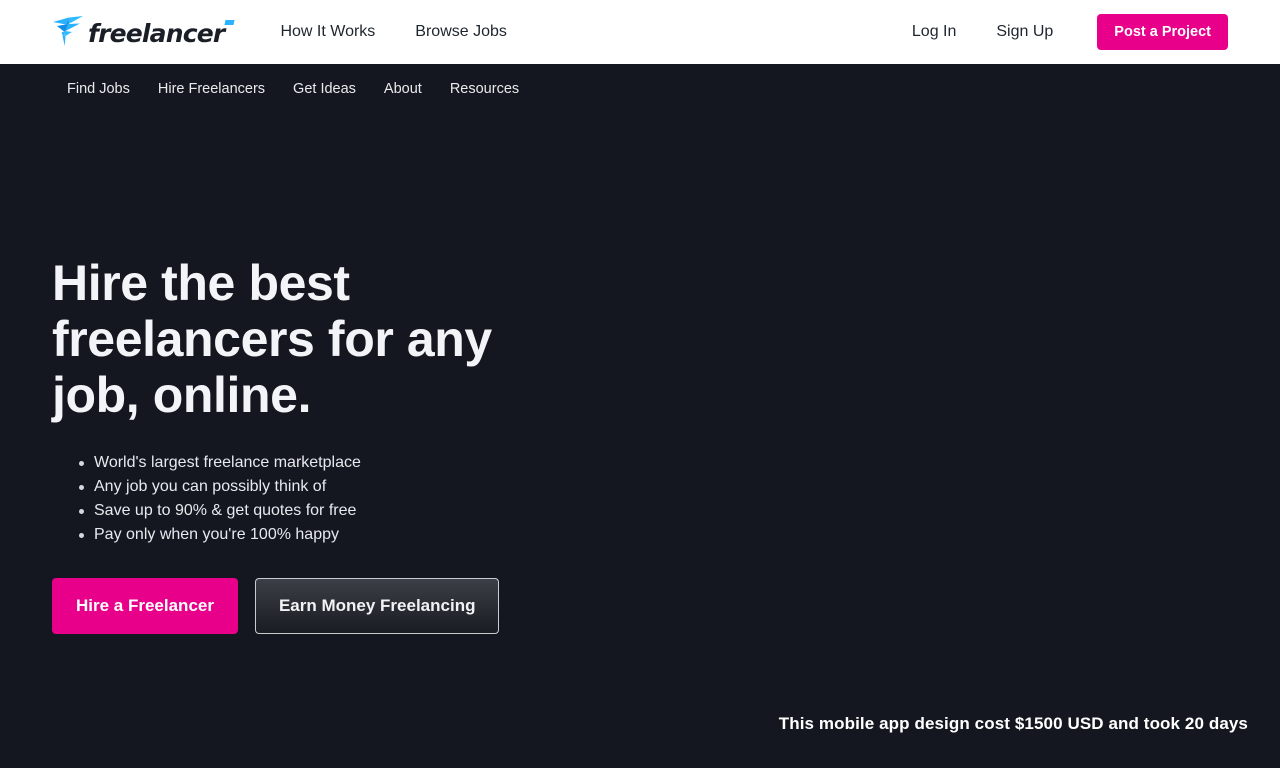 The width and height of the screenshot is (1280, 768). What do you see at coordinates (230, 22) in the screenshot?
I see `logo-accent-mark` at bounding box center [230, 22].